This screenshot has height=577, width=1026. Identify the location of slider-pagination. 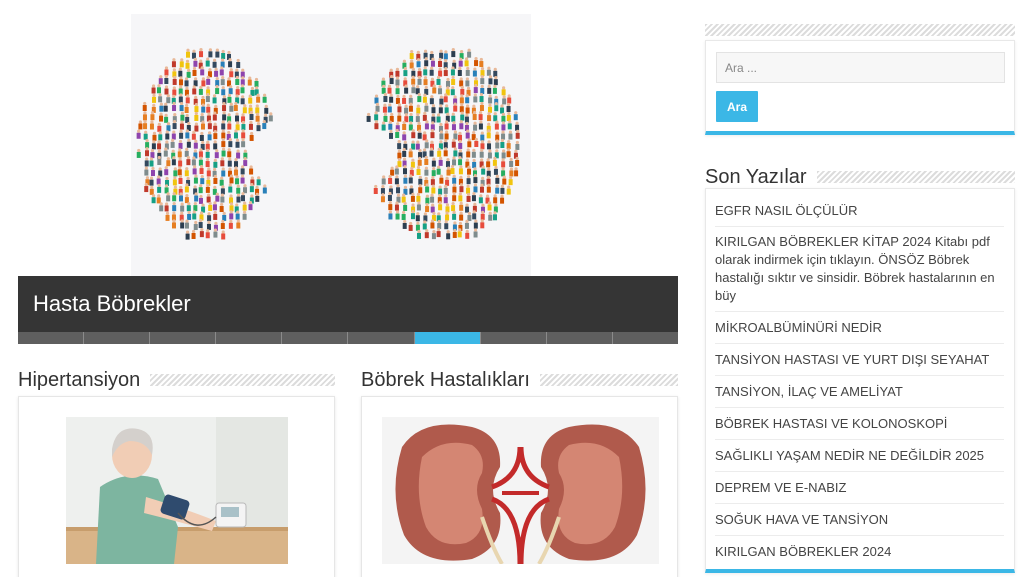
(348, 338).